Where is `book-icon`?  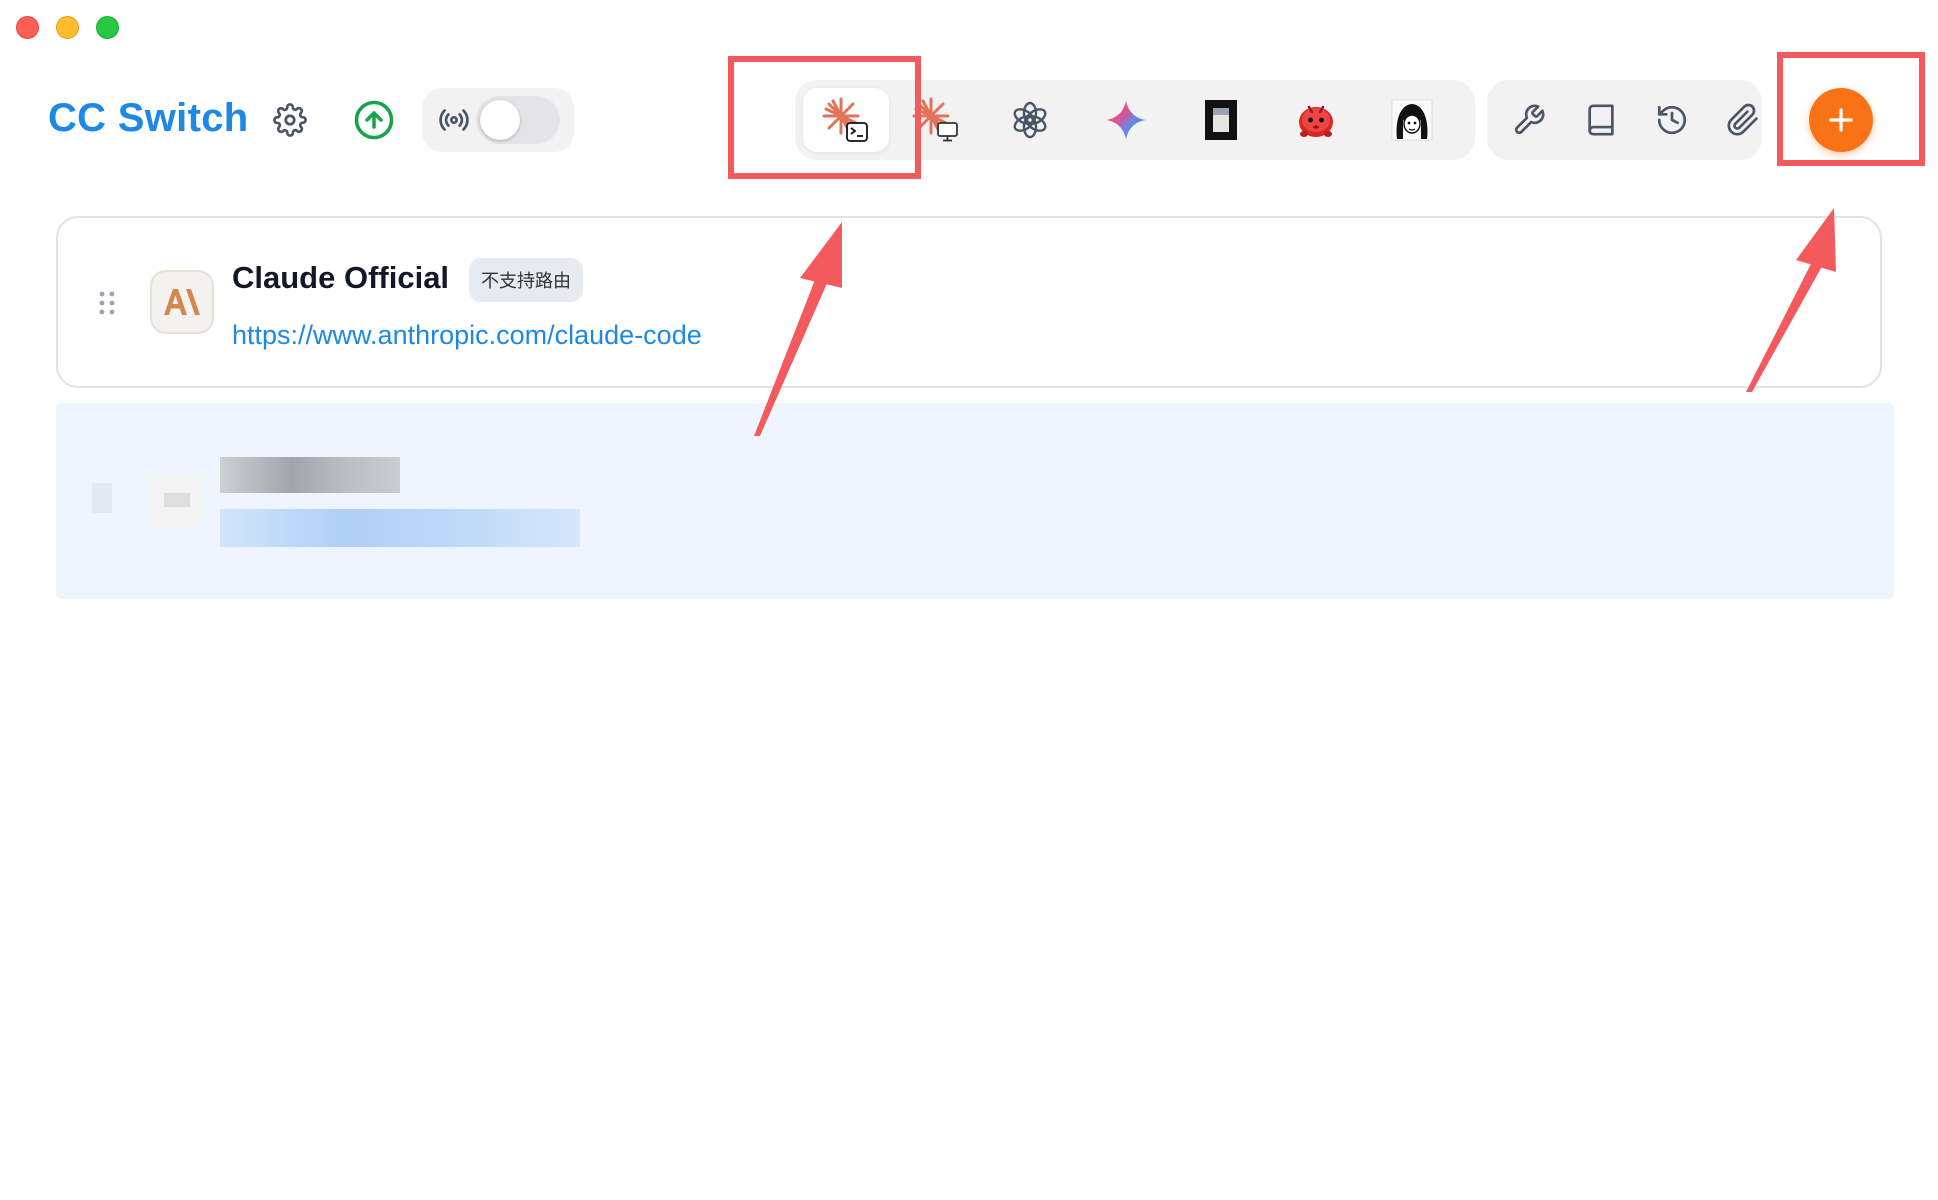 book-icon is located at coordinates (1601, 120).